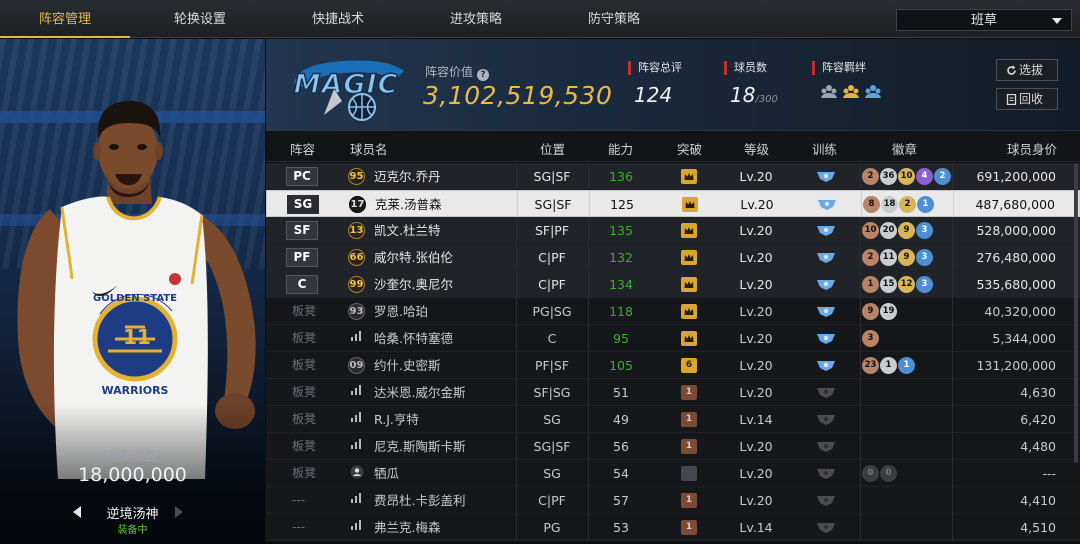 Image resolution: width=1080 pixels, height=544 pixels. Describe the element at coordinates (689, 148) in the screenshot. I see `col-breakthrough: 突破` at that location.